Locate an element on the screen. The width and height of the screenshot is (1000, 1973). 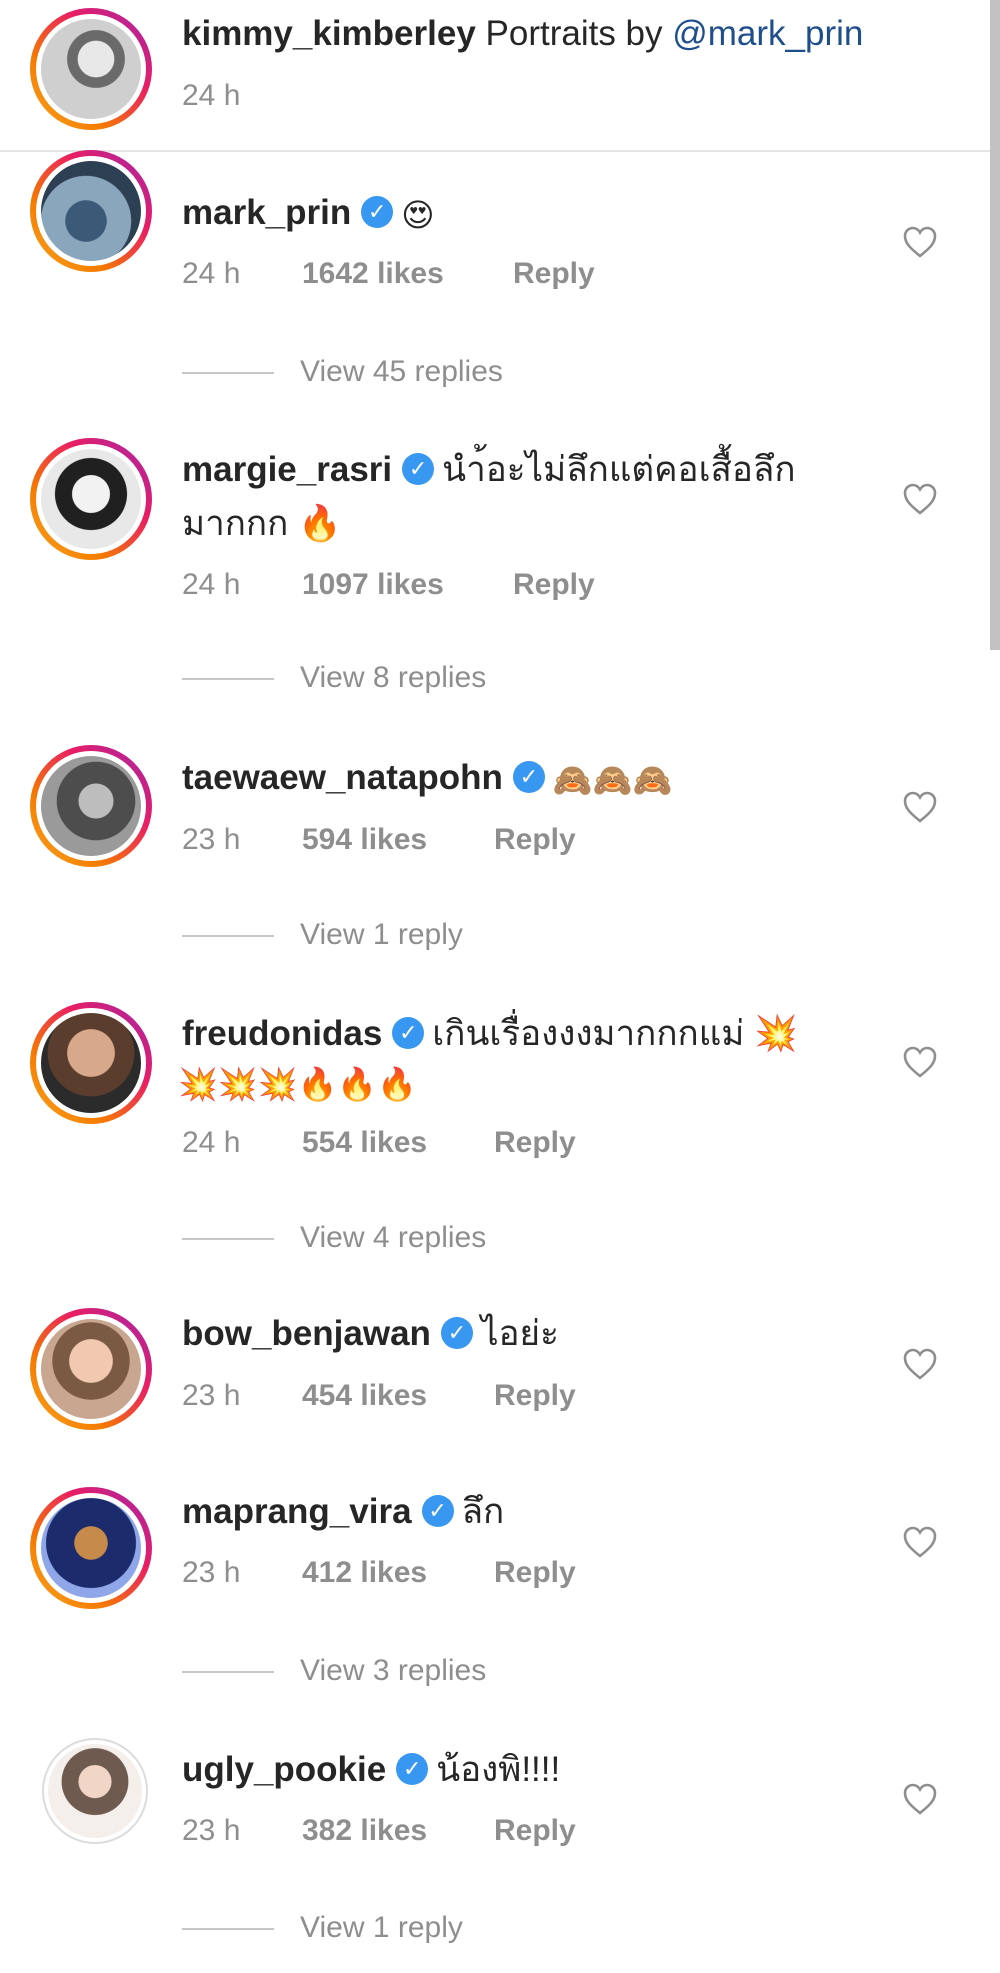
comment-likes: 554 likes is located at coordinates (364, 1143).